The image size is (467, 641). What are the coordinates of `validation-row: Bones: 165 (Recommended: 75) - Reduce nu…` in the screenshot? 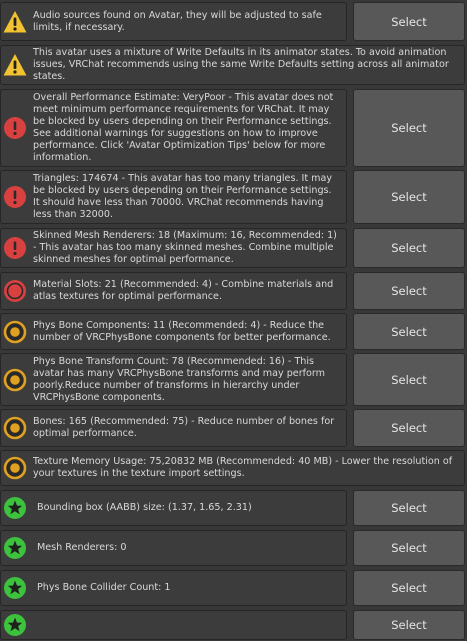 It's located at (233, 428).